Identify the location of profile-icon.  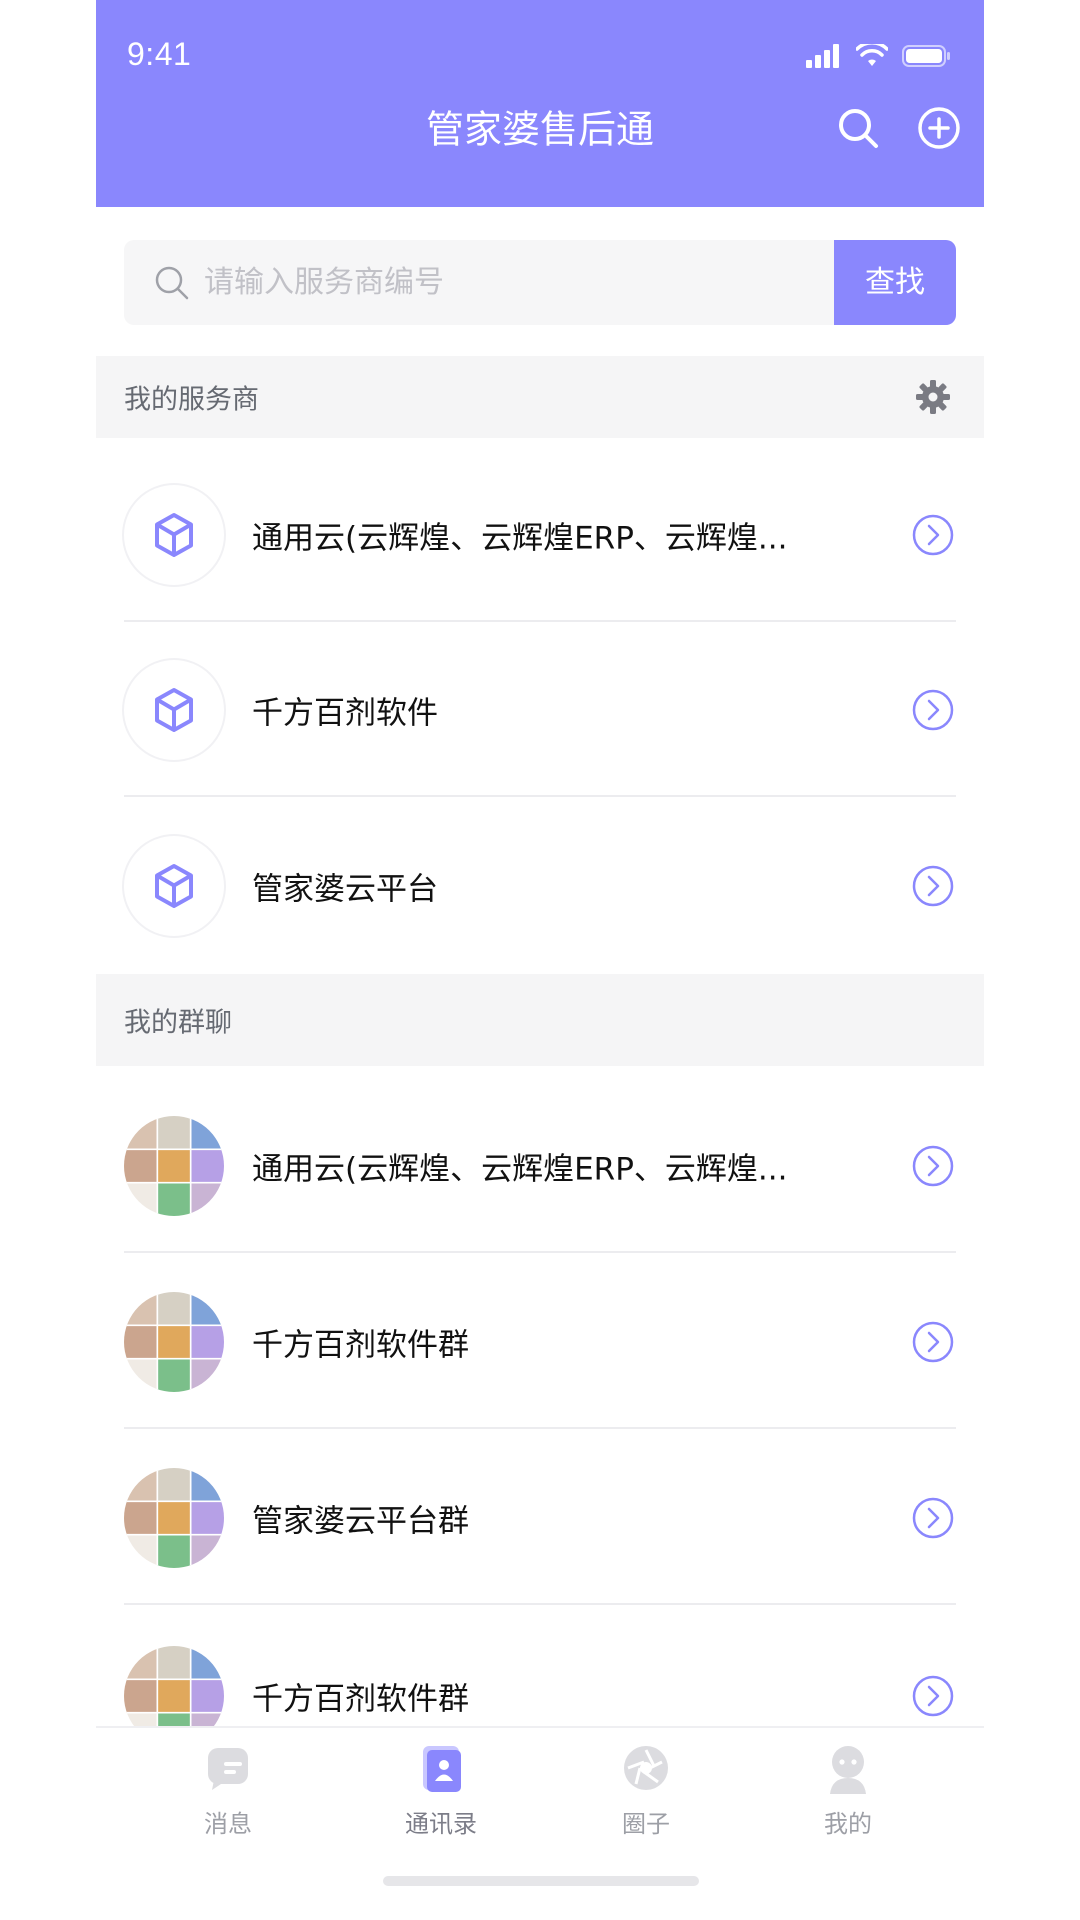
(848, 1770).